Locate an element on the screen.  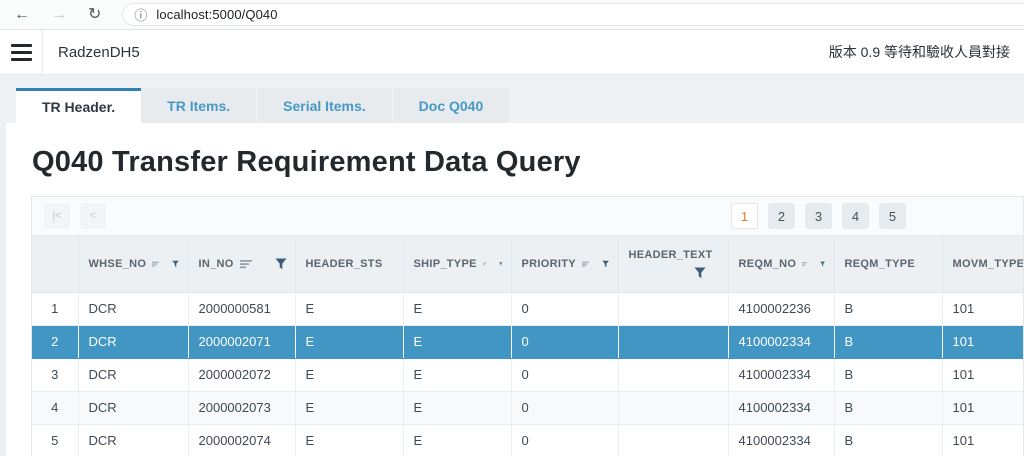
tab-serial-items: Serial Items. is located at coordinates (325, 105).